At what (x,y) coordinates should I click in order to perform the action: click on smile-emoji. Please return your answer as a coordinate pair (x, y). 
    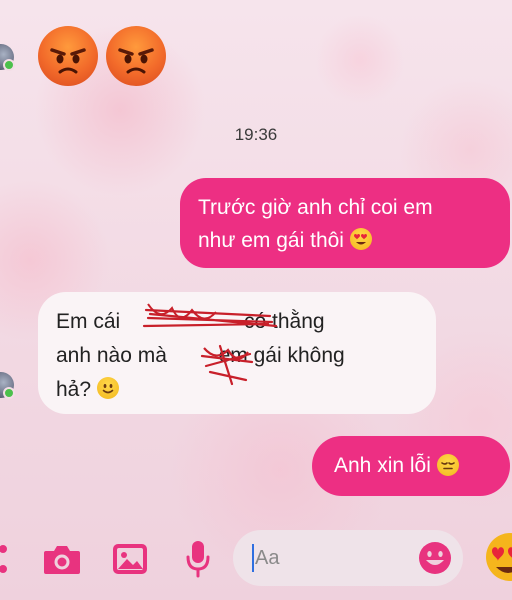
    Looking at the image, I should click on (107, 388).